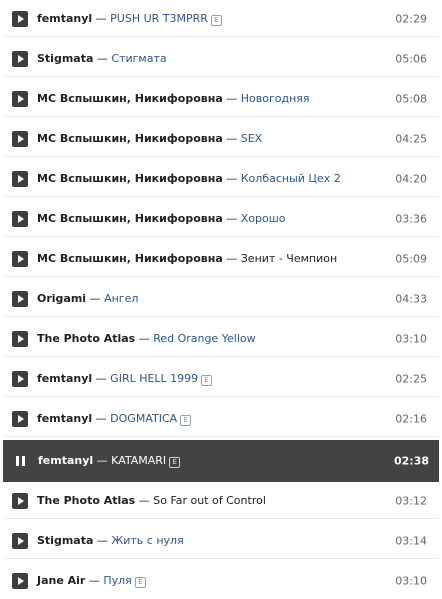 The width and height of the screenshot is (442, 599). Describe the element at coordinates (21, 461) in the screenshot. I see `pause-button` at that location.